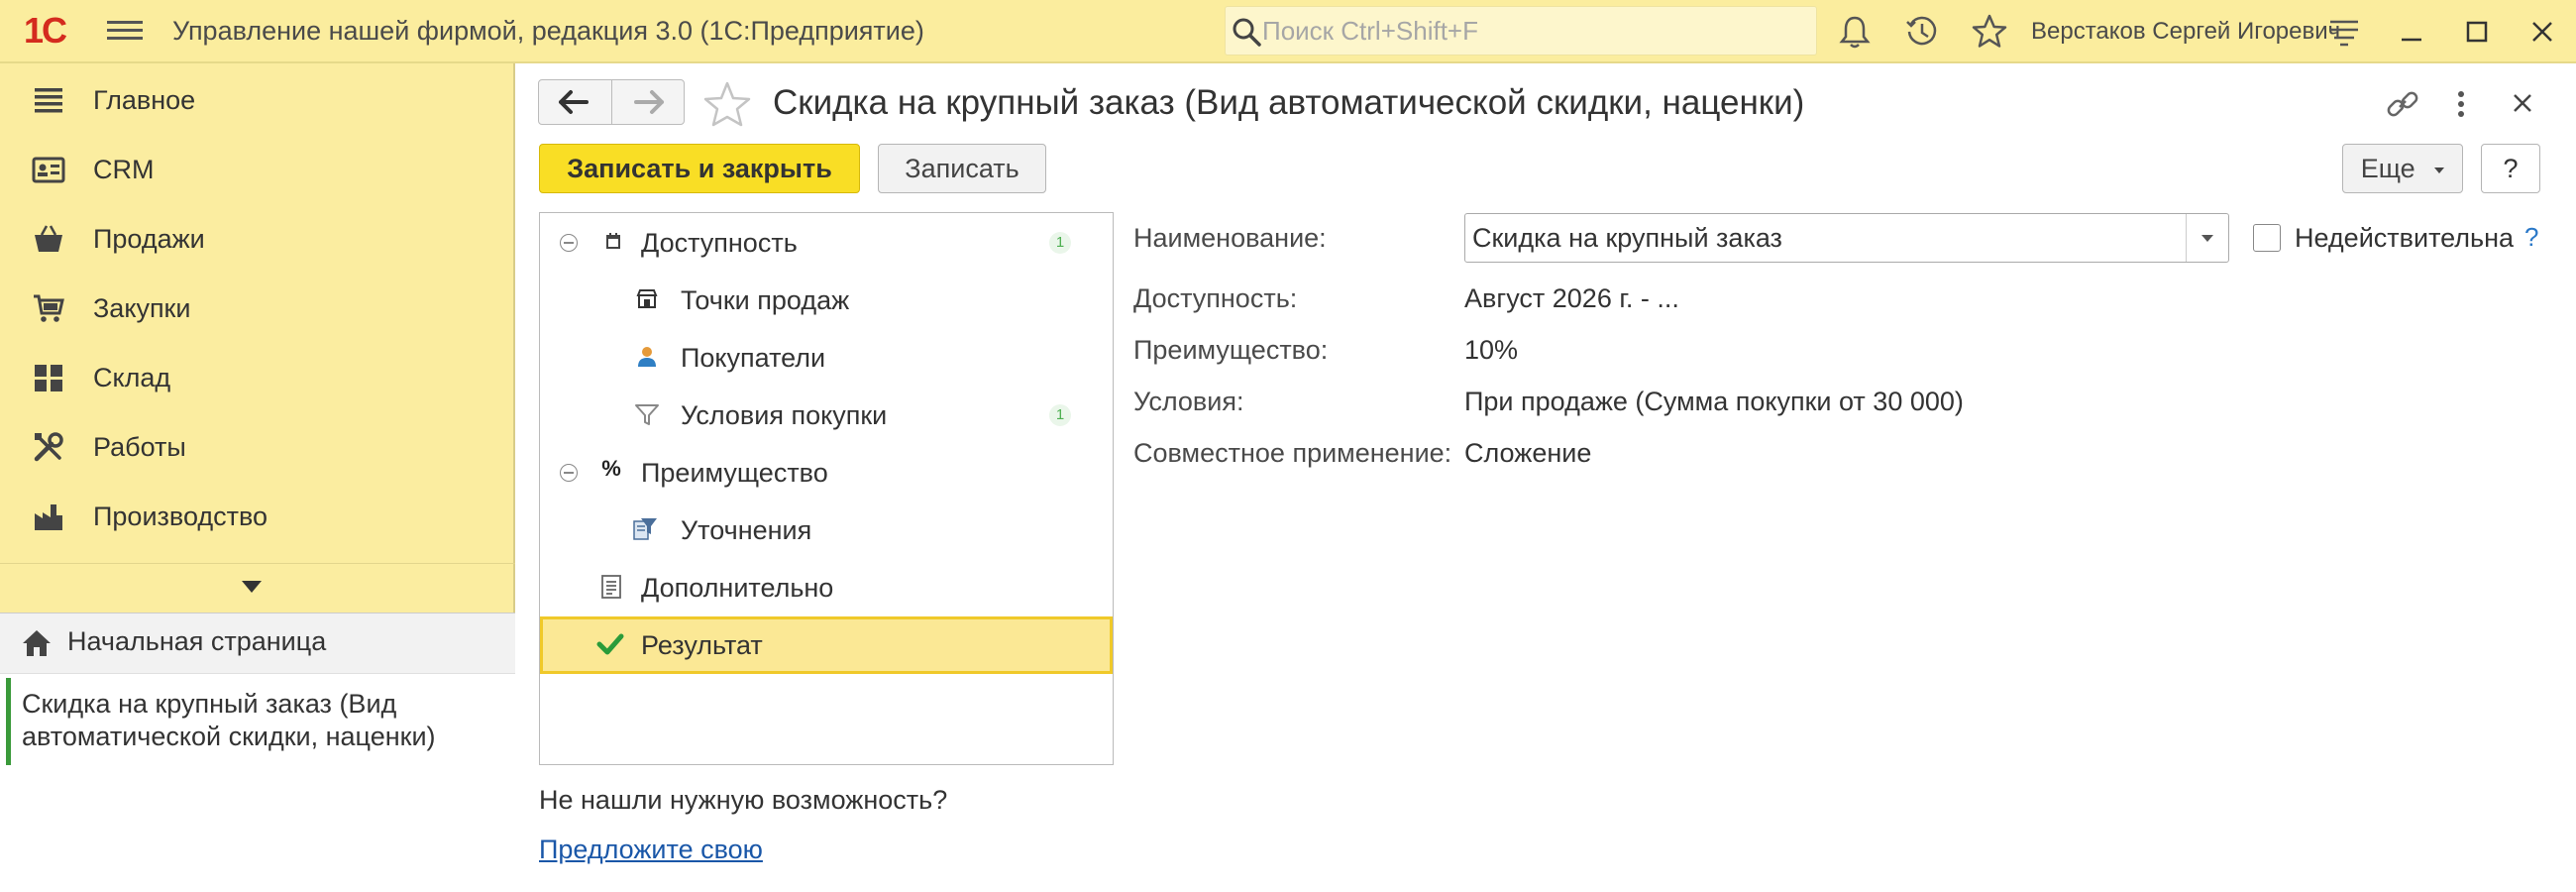 The image size is (2576, 892). What do you see at coordinates (753, 358) in the screenshot?
I see `tree-item-label: Покупатели` at bounding box center [753, 358].